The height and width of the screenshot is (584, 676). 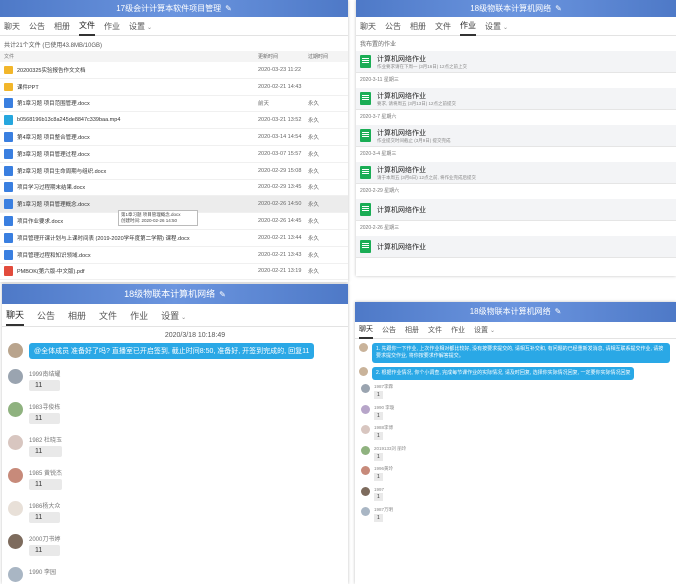 What do you see at coordinates (174, 8) in the screenshot?
I see `files-title-bar: 17级会计计算本软件项目管理 ✎` at bounding box center [174, 8].